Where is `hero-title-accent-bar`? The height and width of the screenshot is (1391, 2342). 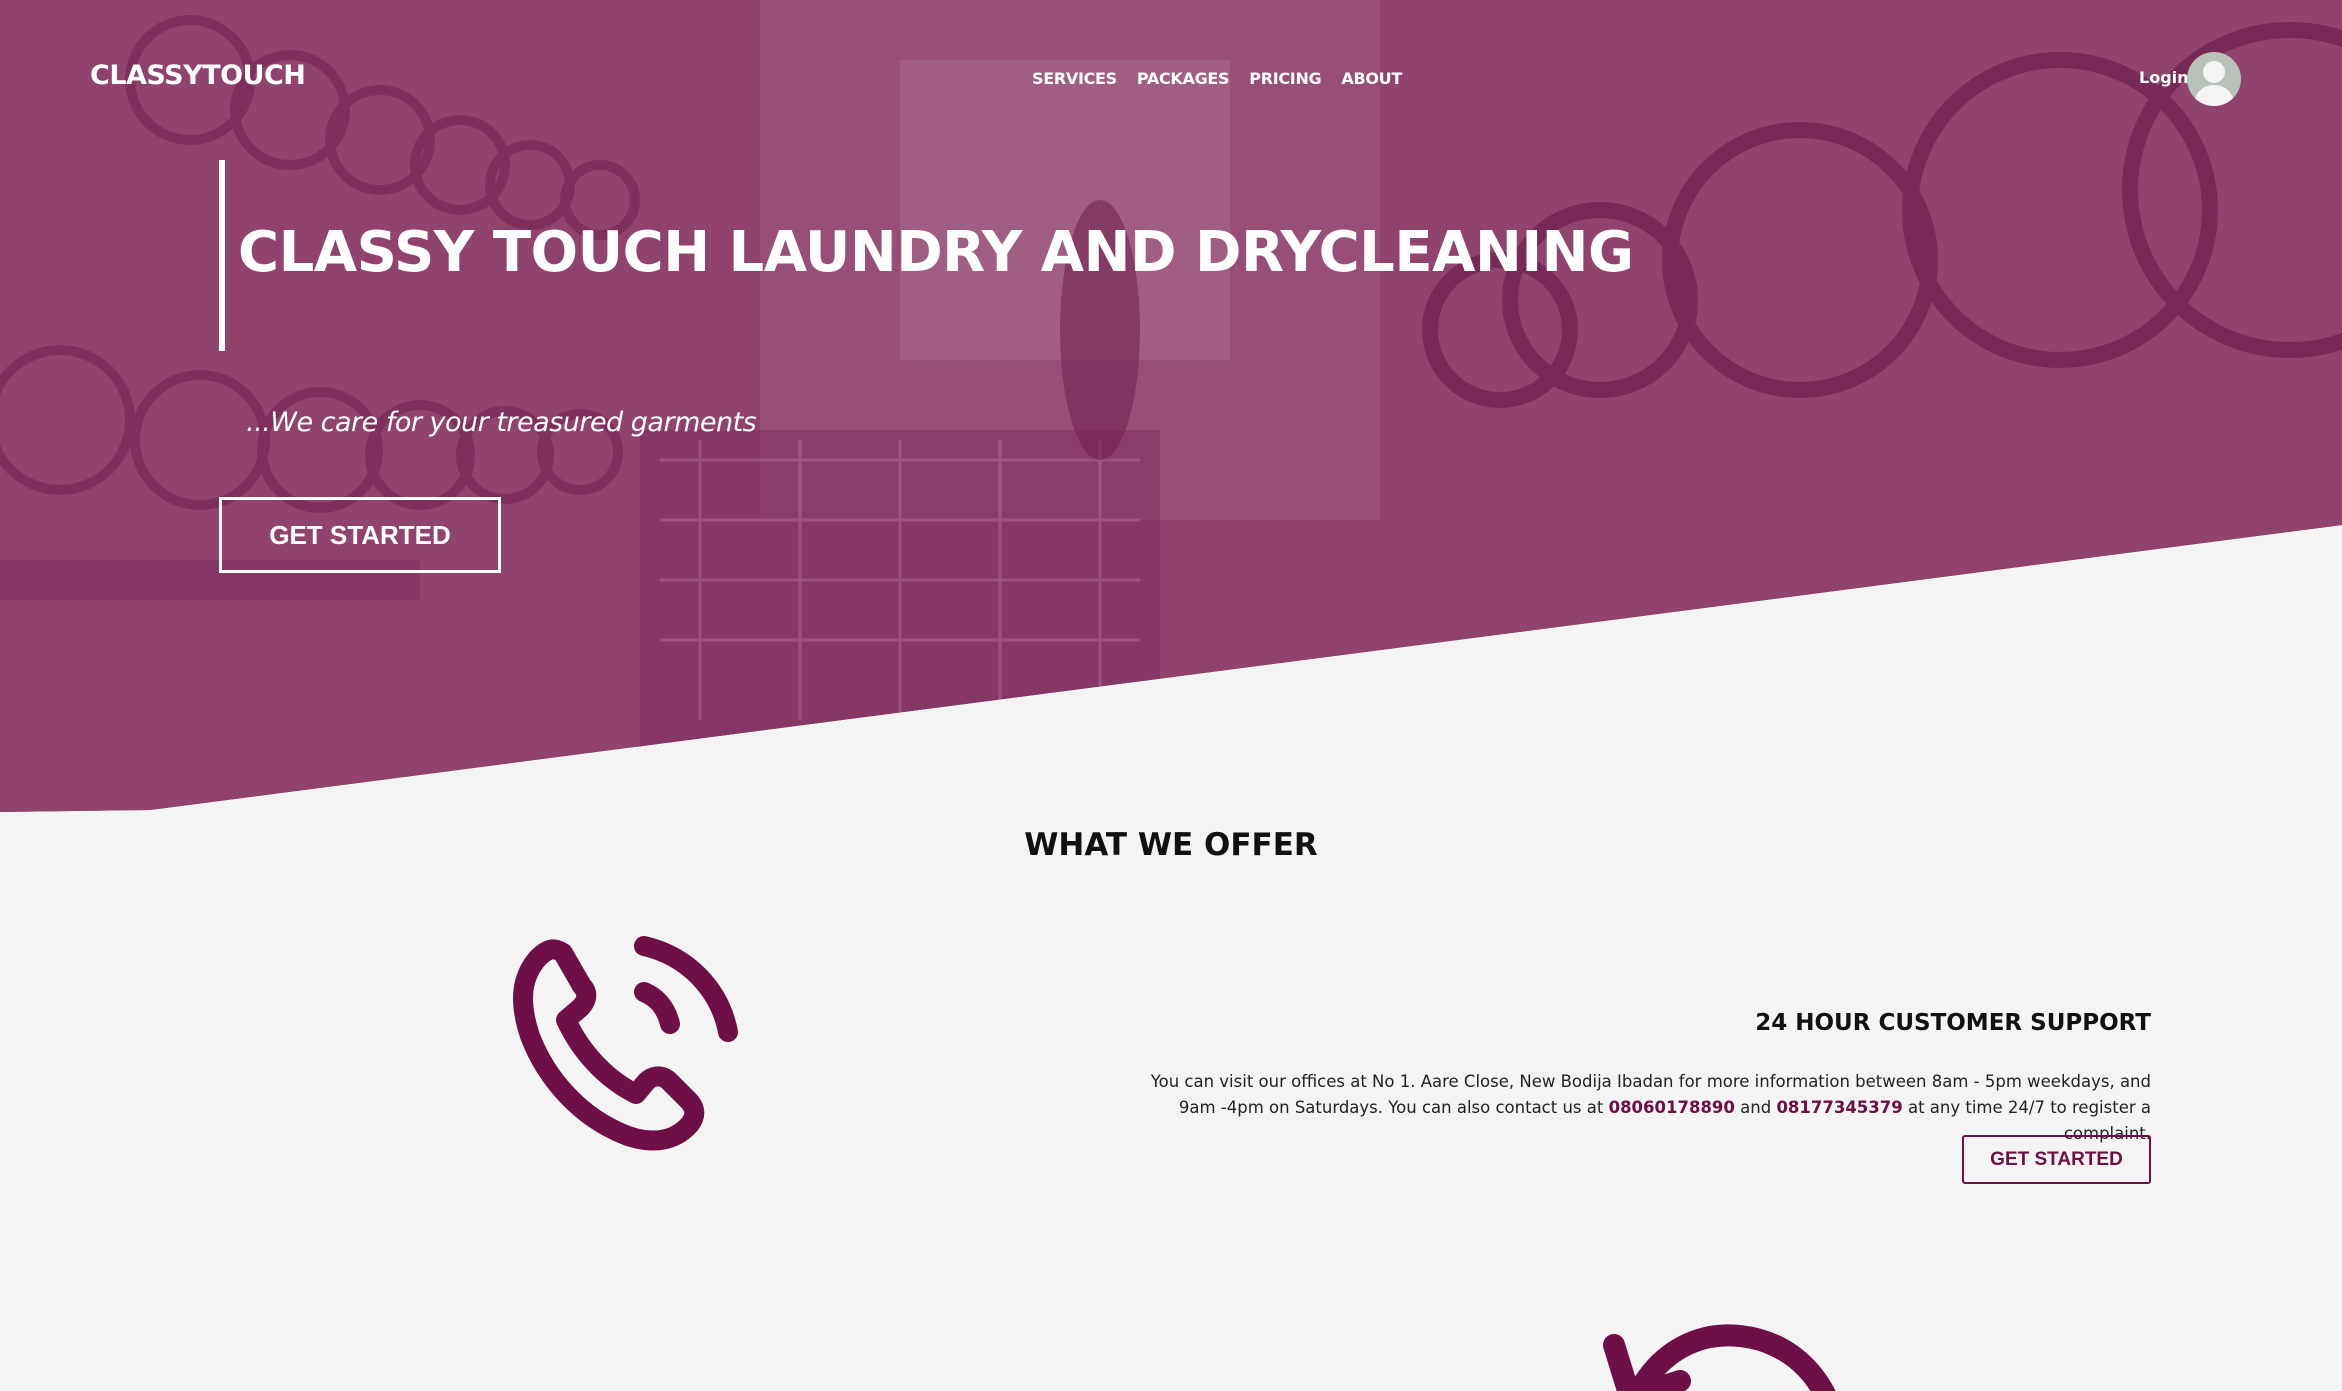 hero-title-accent-bar is located at coordinates (222, 255).